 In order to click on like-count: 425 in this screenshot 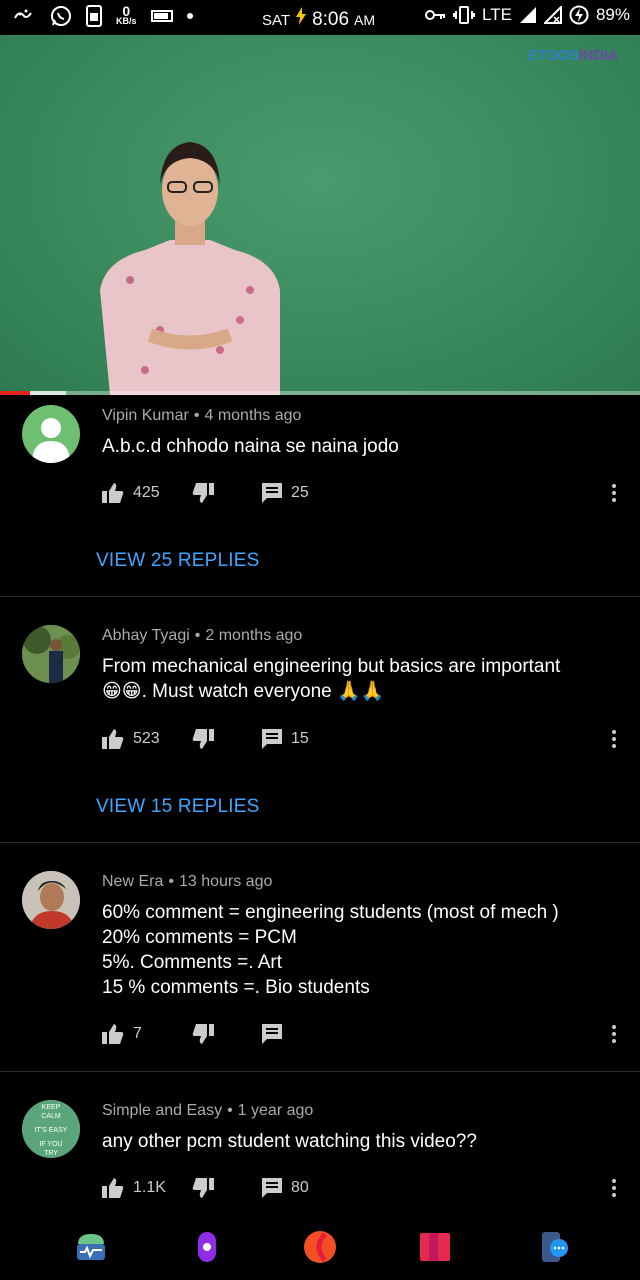, I will do `click(146, 492)`.